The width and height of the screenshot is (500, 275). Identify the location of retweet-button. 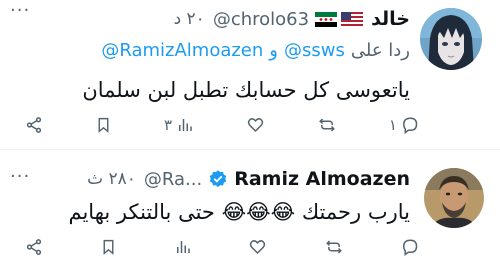
(327, 125).